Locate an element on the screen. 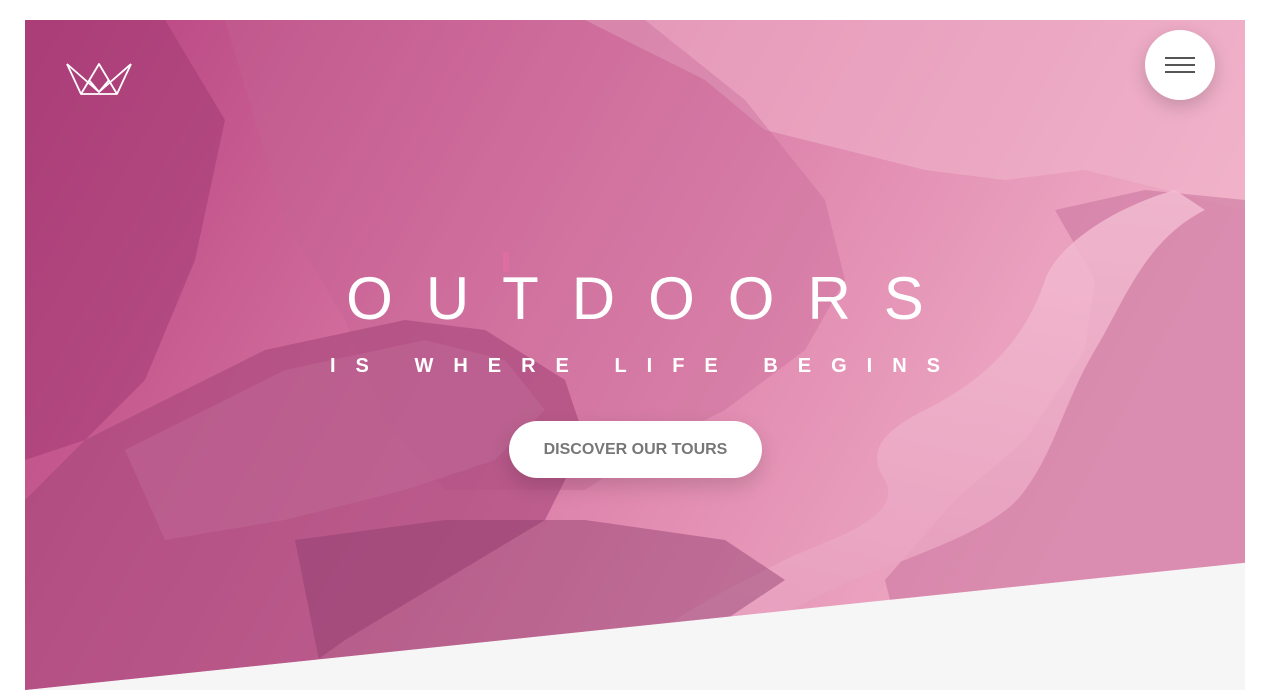  hero-subtitle: IS WHERE LIFE BEGINS is located at coordinates (645, 366).